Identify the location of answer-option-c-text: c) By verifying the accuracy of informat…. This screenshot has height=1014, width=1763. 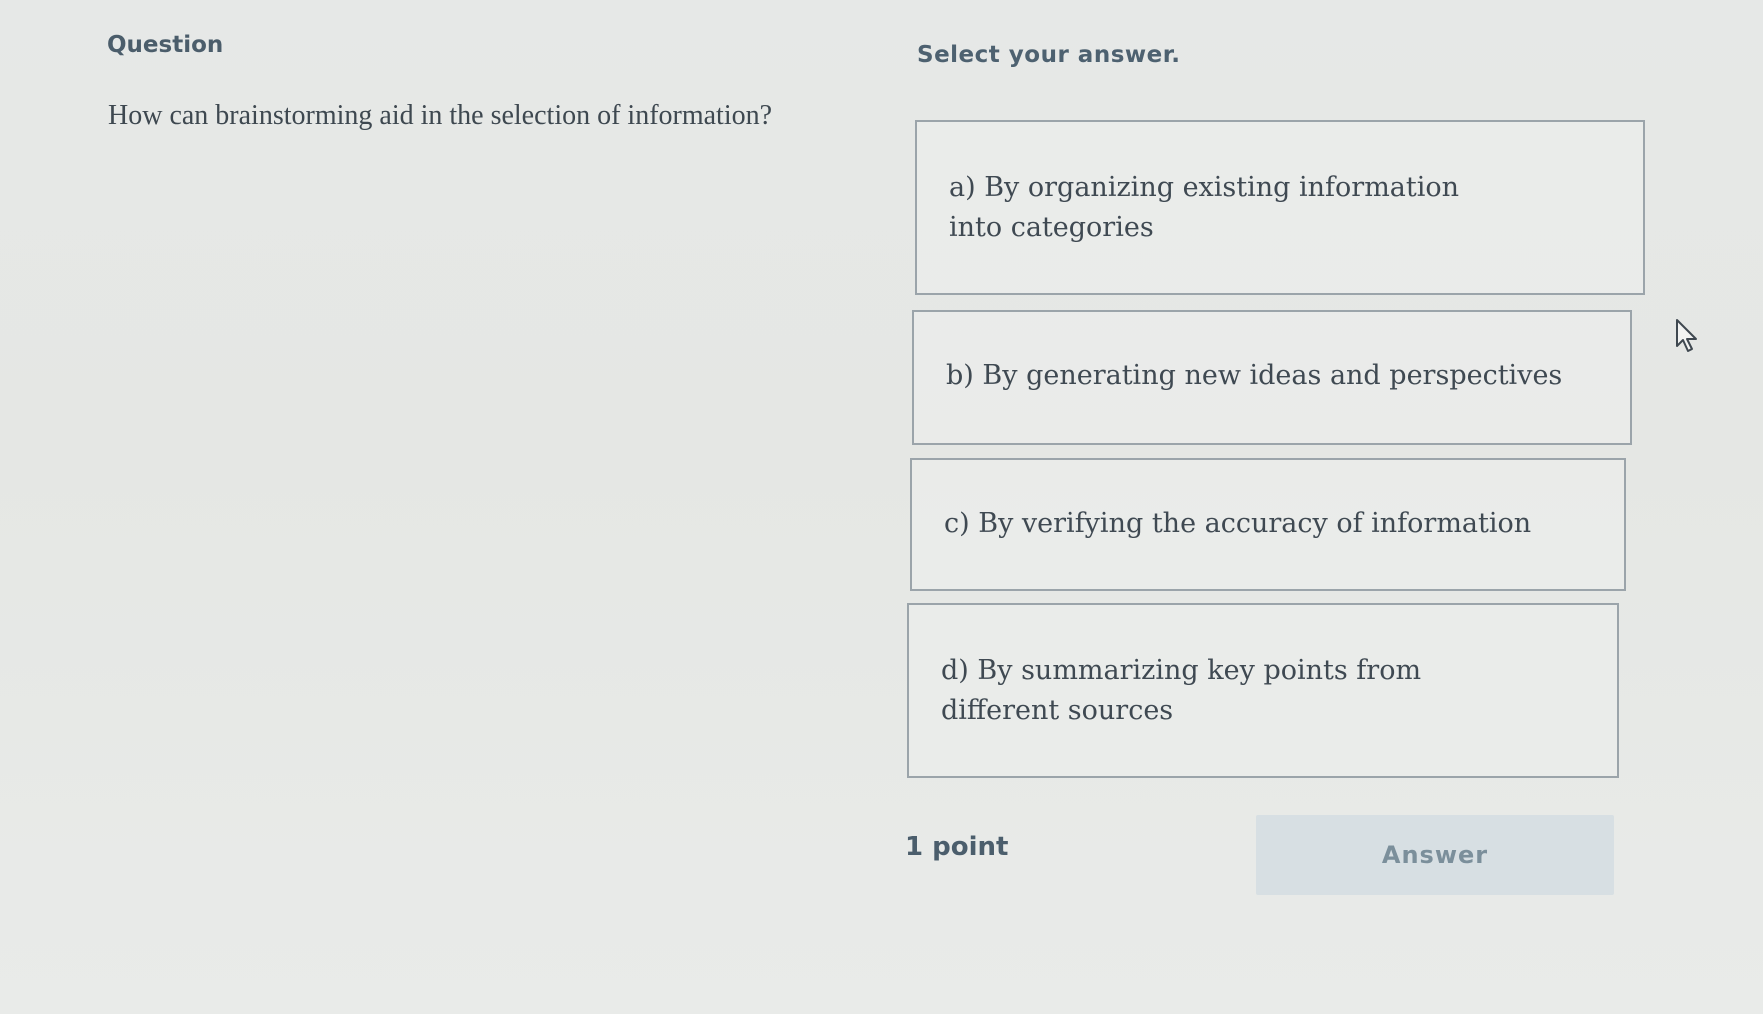
(1238, 523).